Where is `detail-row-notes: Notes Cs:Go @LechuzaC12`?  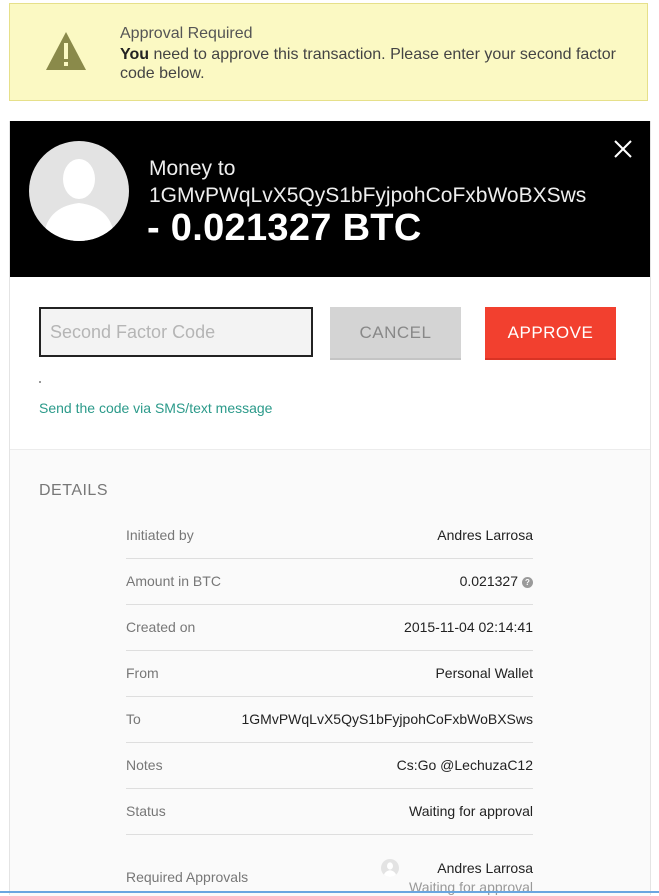
detail-row-notes: Notes Cs:Go @LechuzaC12 is located at coordinates (329, 765).